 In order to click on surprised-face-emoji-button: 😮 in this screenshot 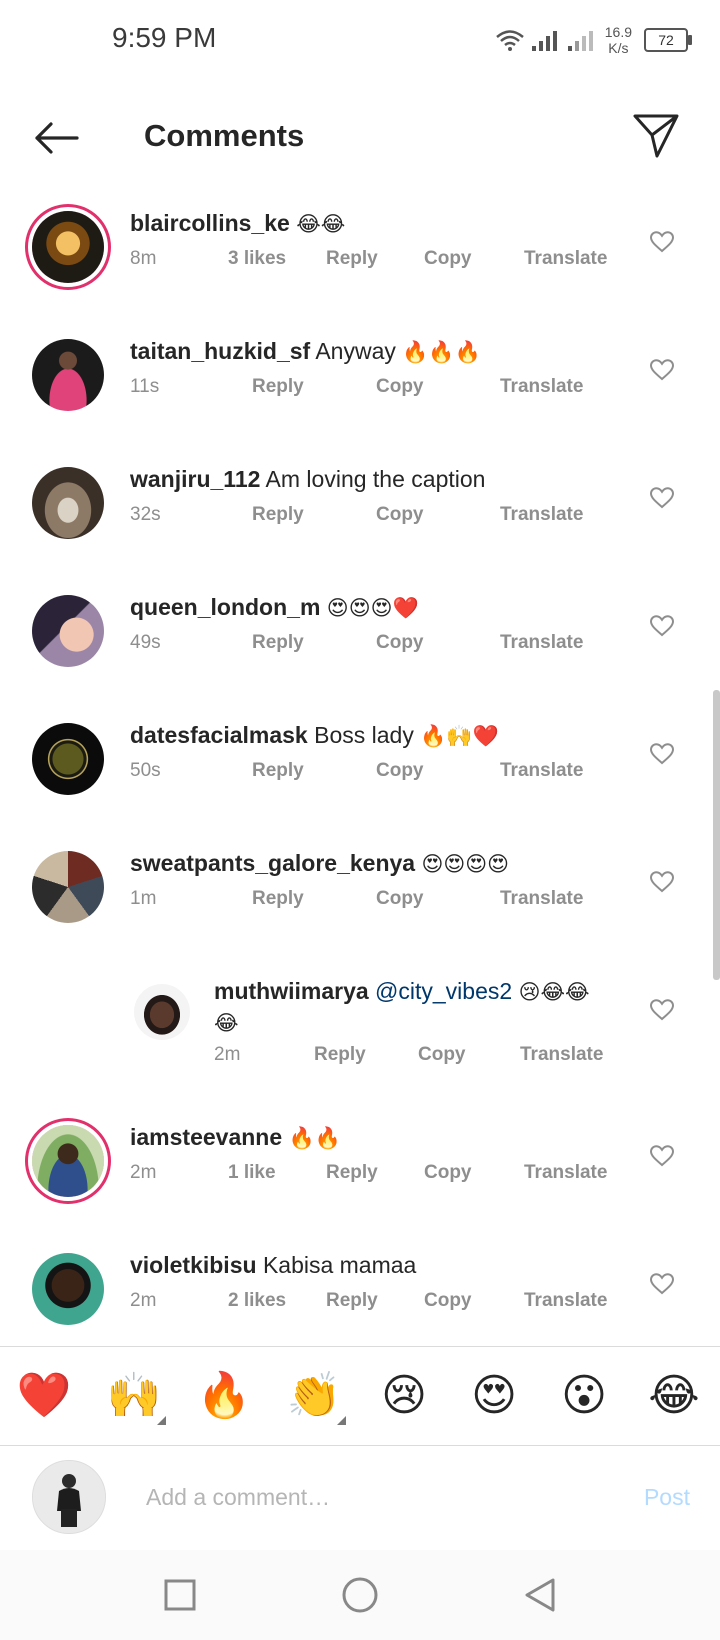, I will do `click(584, 1396)`.